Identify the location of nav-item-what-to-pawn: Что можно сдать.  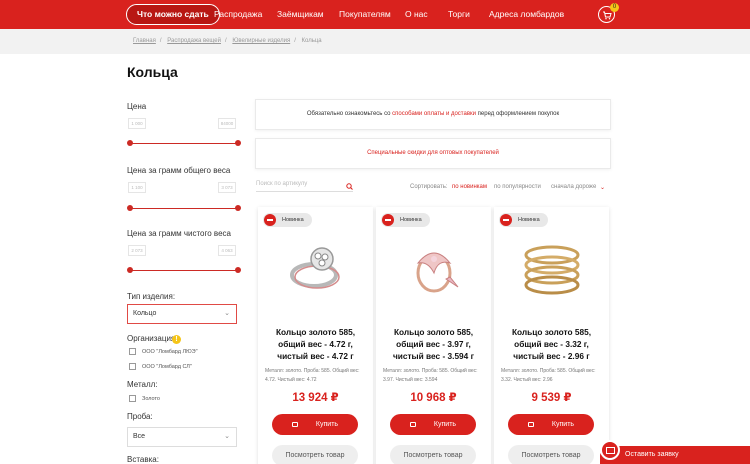
(173, 14).